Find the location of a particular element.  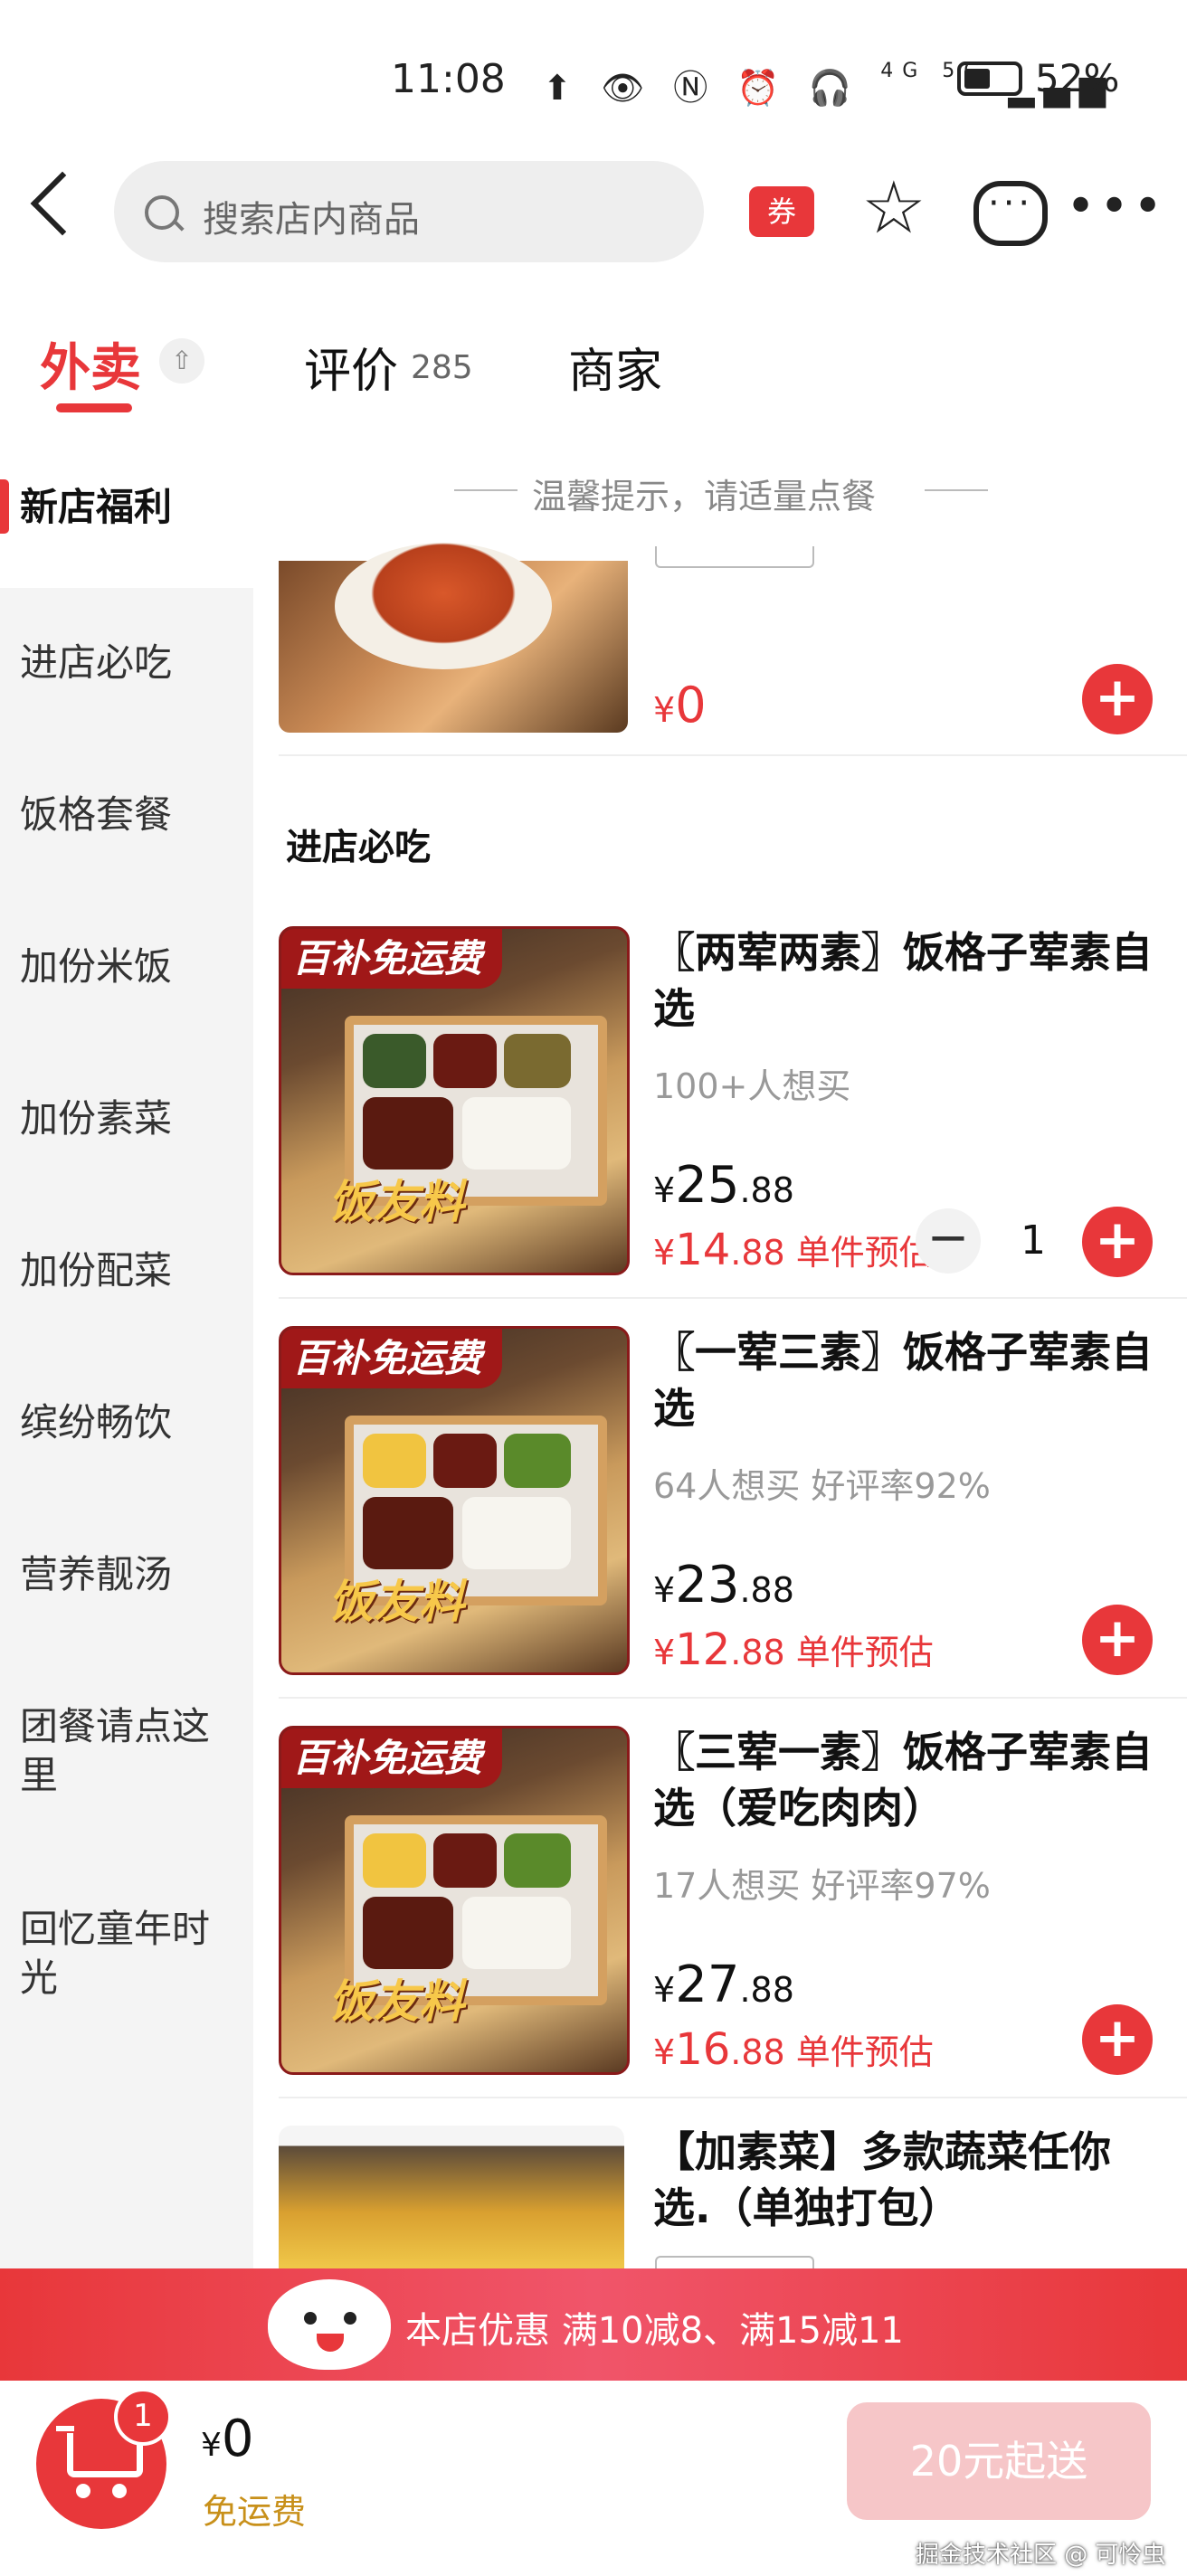

product-title: 【加素菜】多款蔬菜任你选.（单独打包） is located at coordinates (906, 2180).